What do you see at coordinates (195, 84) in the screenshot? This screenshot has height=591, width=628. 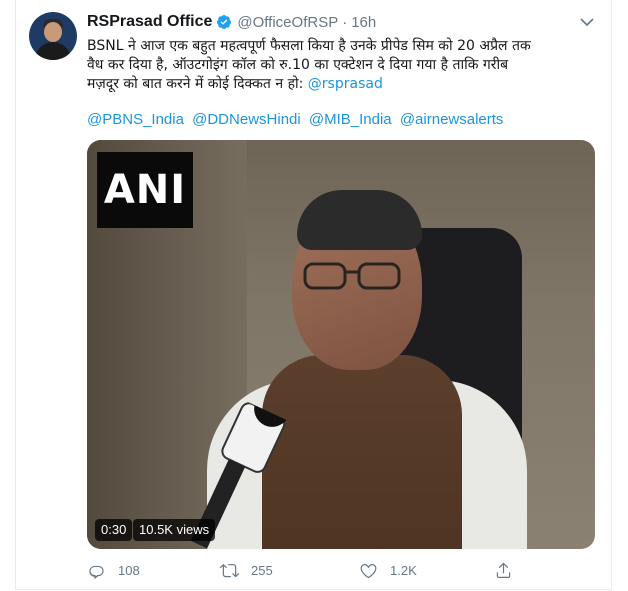 I see `tweet-text-segment: मज़दूर को बात करने में कोई दिक्कत न हो:` at bounding box center [195, 84].